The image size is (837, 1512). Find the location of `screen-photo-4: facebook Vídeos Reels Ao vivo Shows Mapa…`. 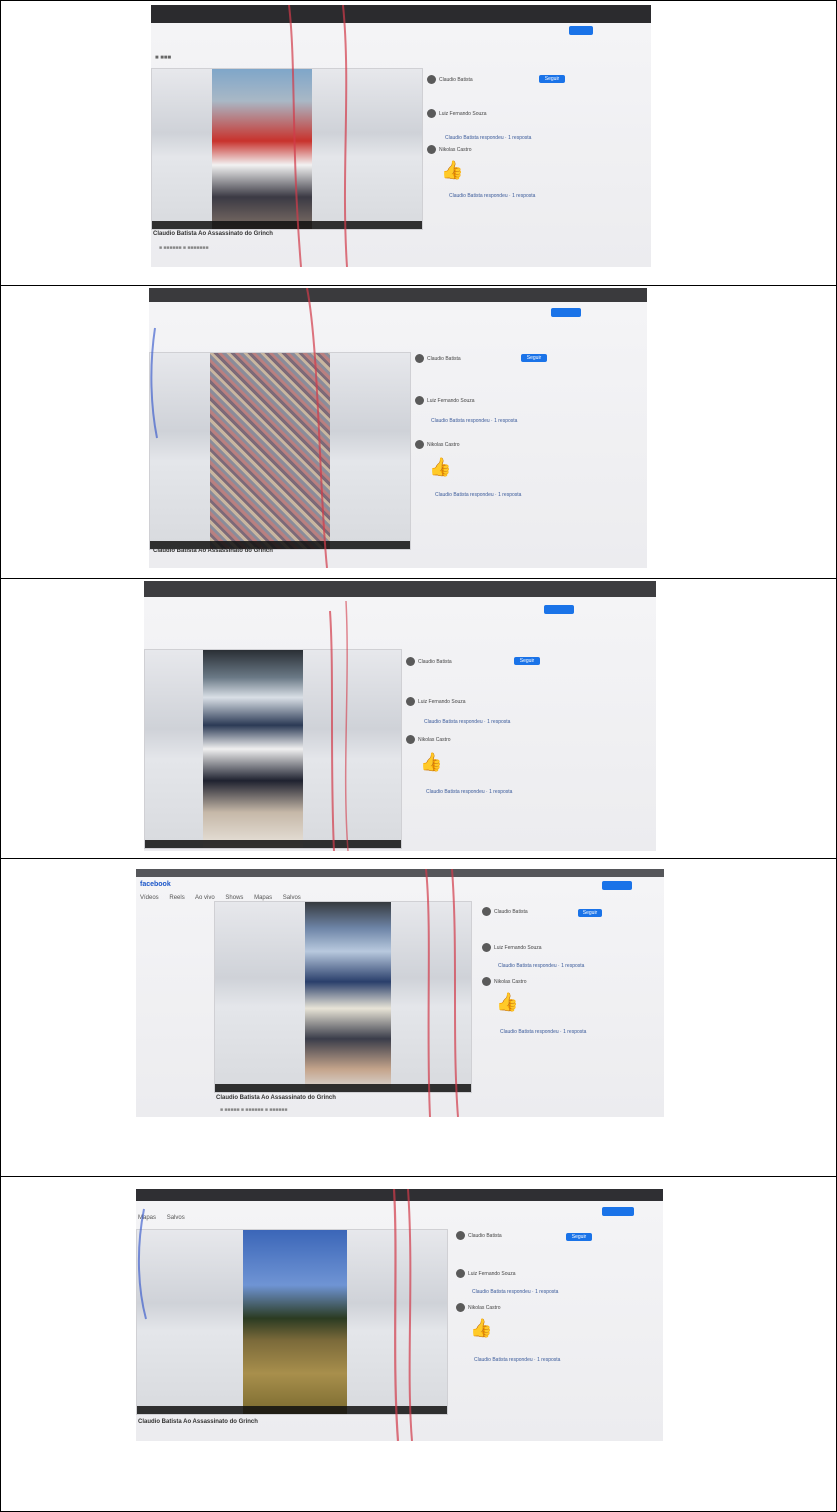

screen-photo-4: facebook Vídeos Reels Ao vivo Shows Mapa… is located at coordinates (400, 993).